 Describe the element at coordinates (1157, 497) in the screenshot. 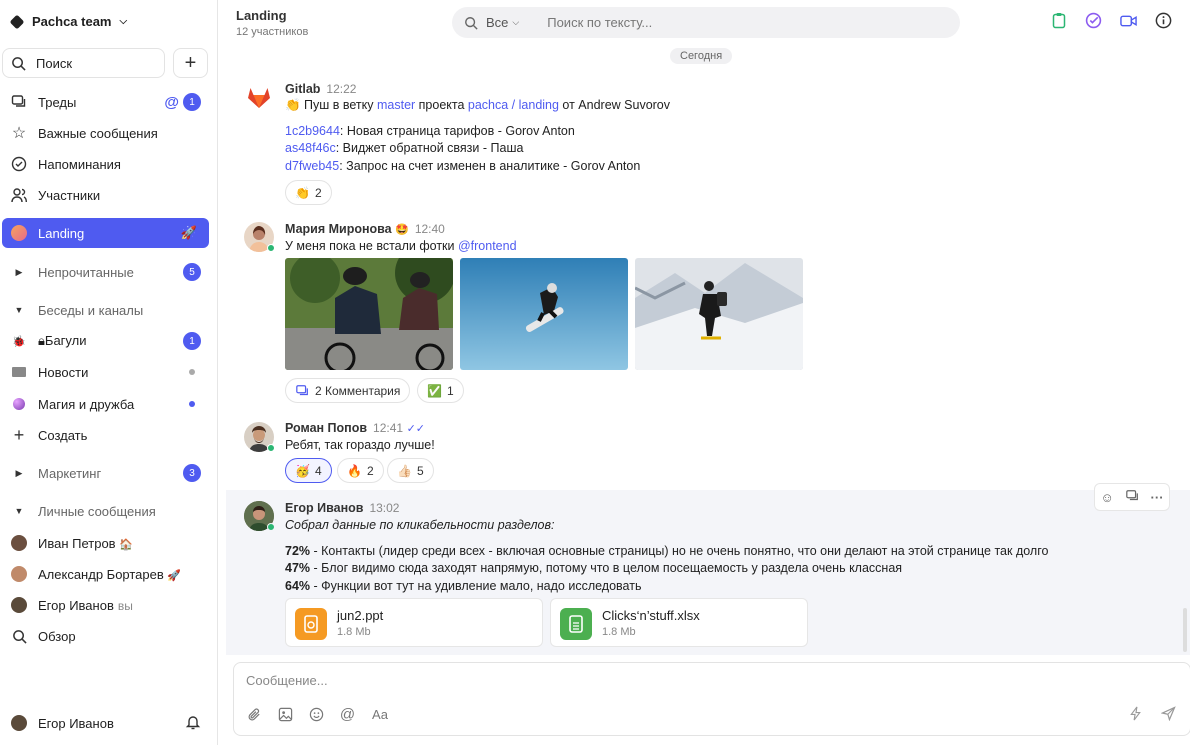

I see `more-icon: ···` at that location.